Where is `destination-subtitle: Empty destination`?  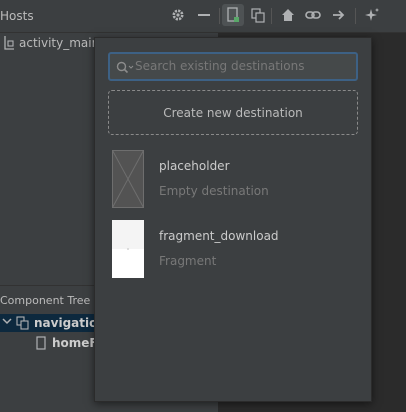
destination-subtitle: Empty destination is located at coordinates (214, 191).